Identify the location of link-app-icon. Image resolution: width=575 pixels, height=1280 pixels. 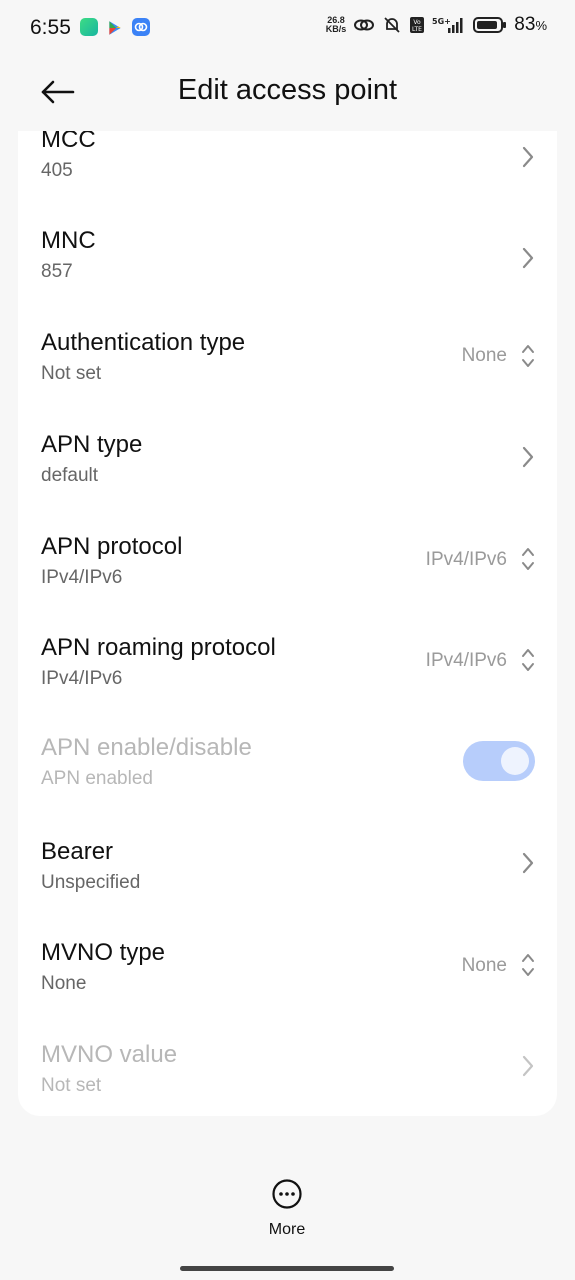
(141, 27).